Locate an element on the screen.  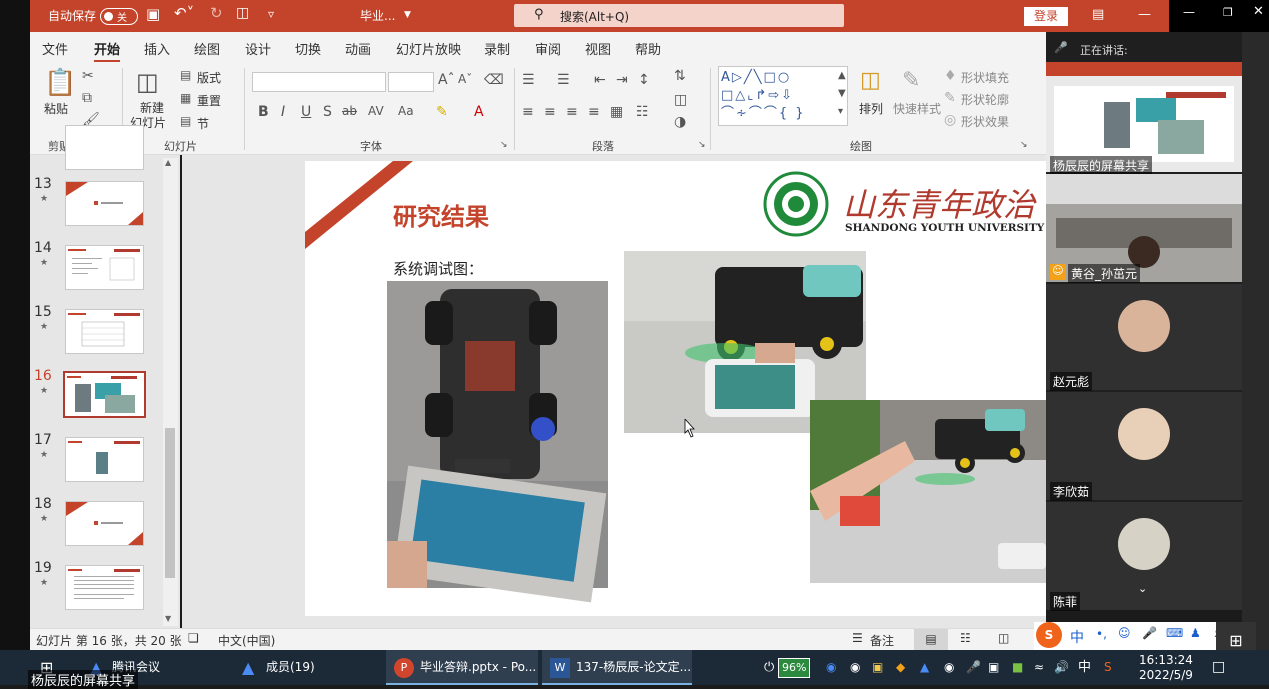
highlight-icon: ✎ is located at coordinates (442, 112).